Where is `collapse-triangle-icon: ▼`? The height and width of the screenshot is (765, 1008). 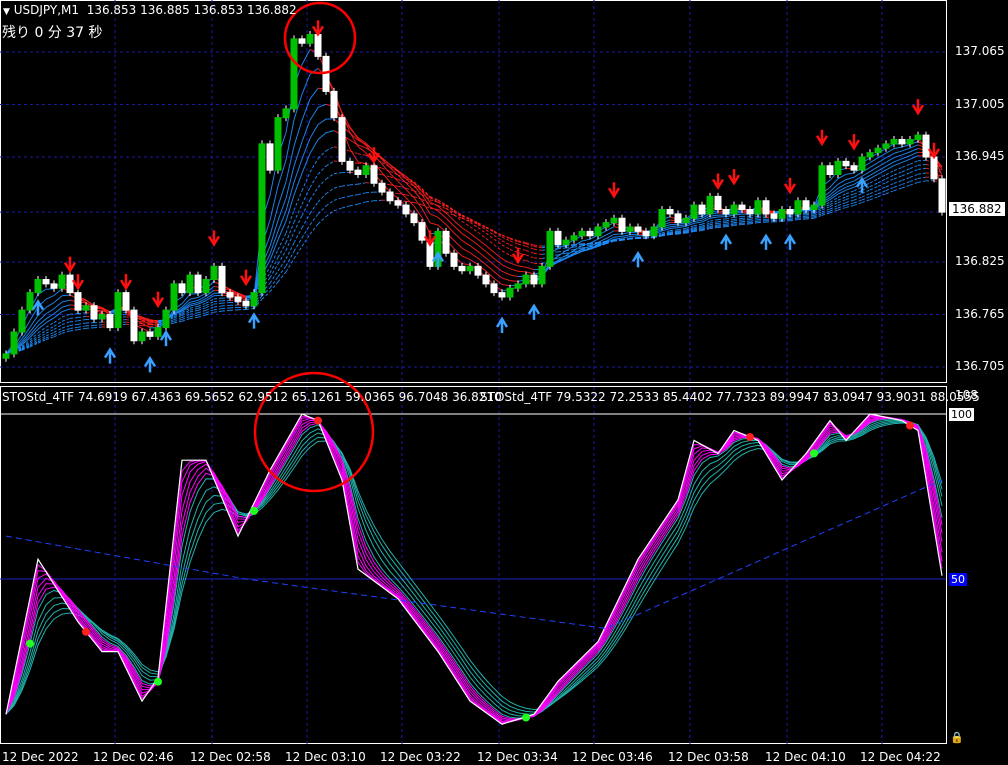 collapse-triangle-icon: ▼ is located at coordinates (6, 12).